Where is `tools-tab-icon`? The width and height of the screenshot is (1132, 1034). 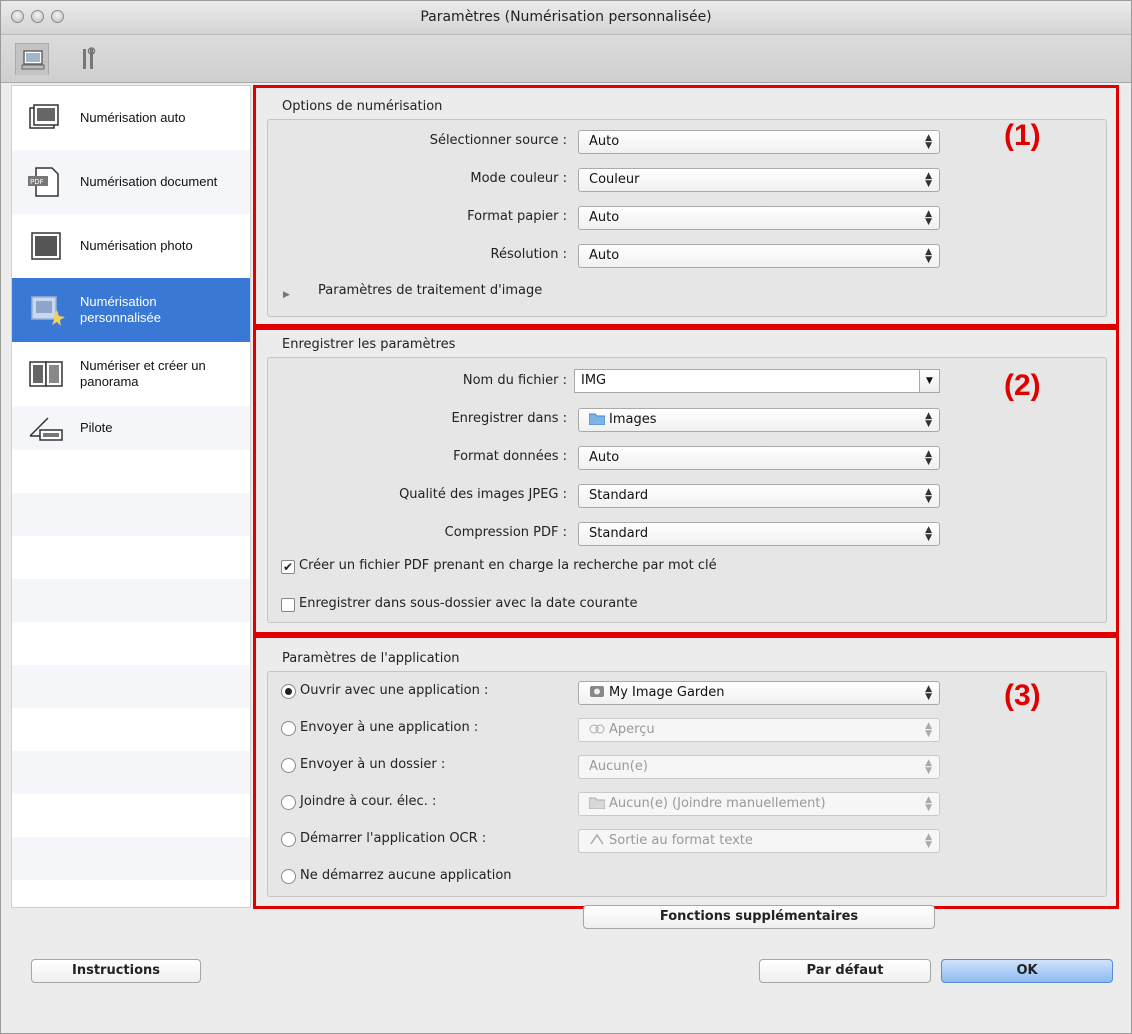 tools-tab-icon is located at coordinates (88, 59).